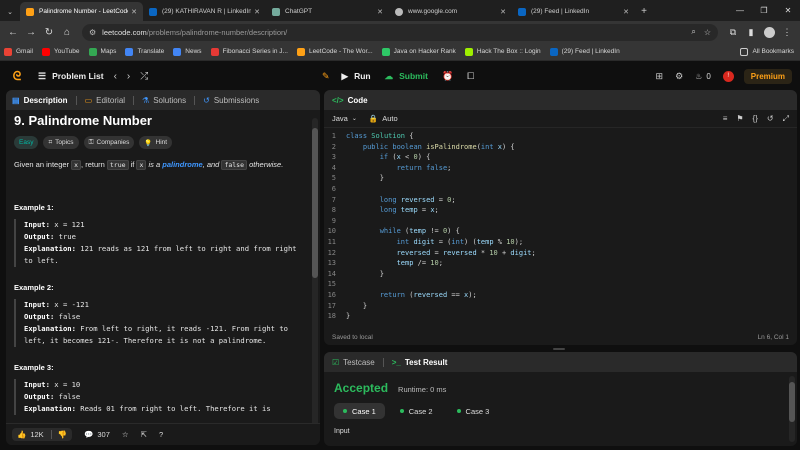 This screenshot has height=450, width=800. Describe the element at coordinates (389, 75) in the screenshot. I see `cloud-upload-icon: ☁` at that location.